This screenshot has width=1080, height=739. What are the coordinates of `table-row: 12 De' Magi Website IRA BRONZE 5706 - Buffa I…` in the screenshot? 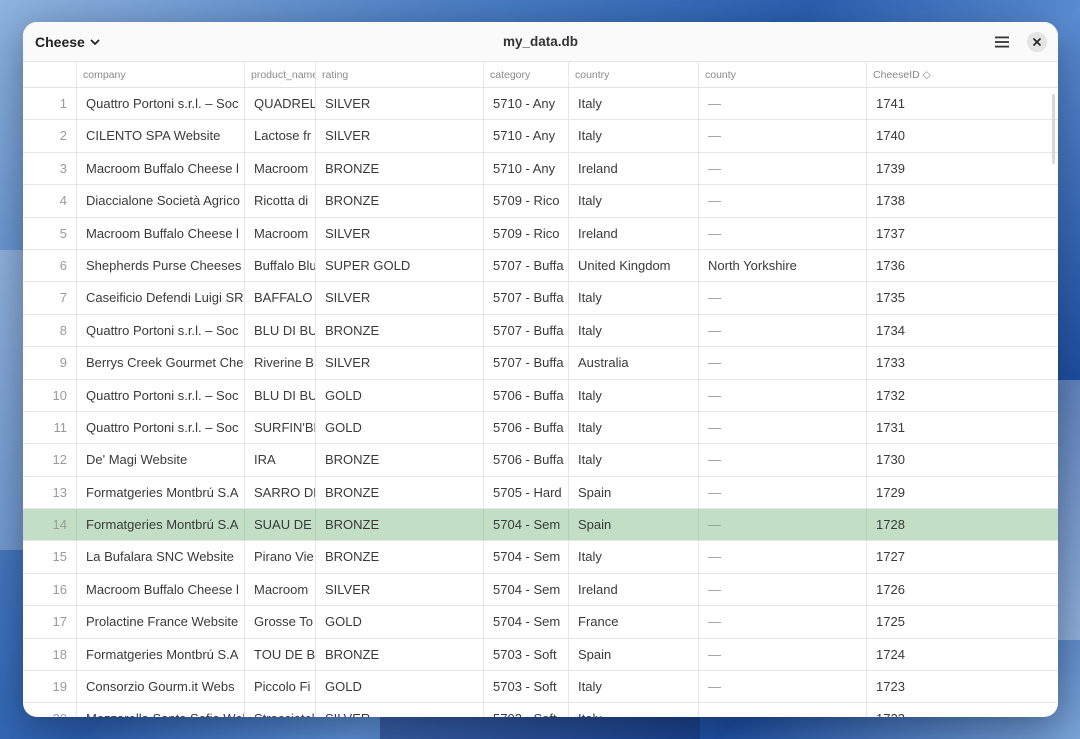 It's located at (540, 460).